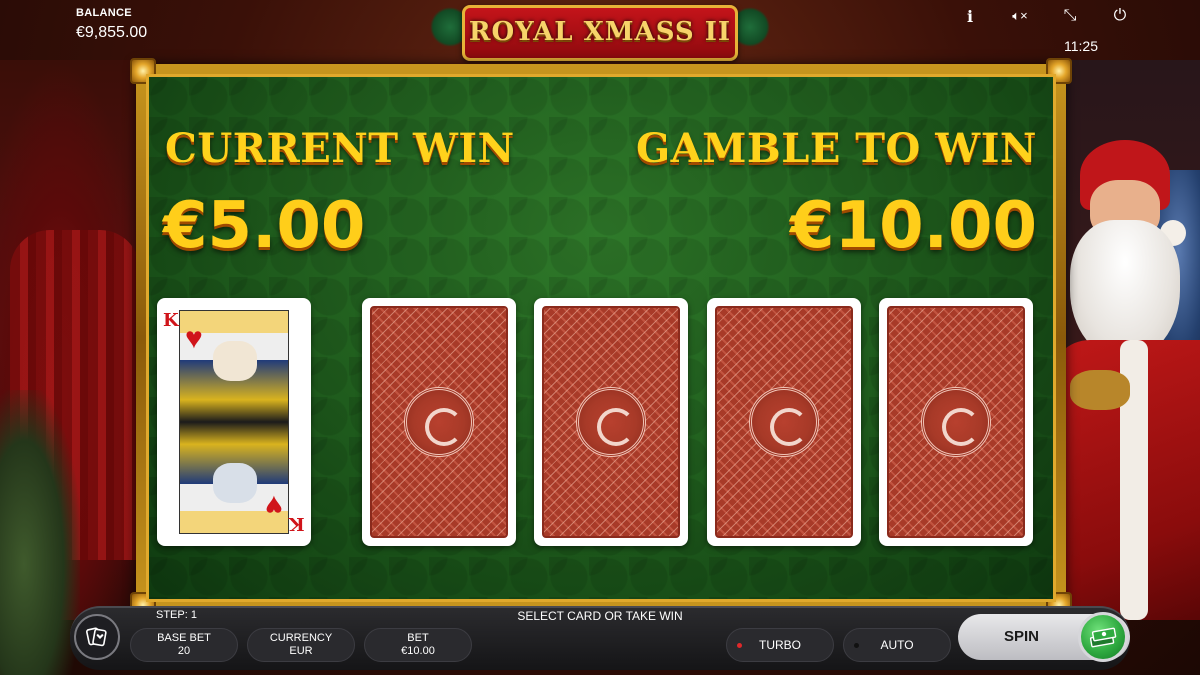 Image resolution: width=1200 pixels, height=675 pixels. I want to click on game-logo: ROYAL XMASS II, so click(600, 33).